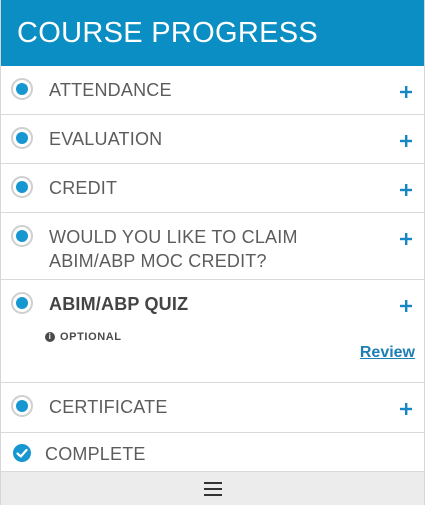 The height and width of the screenshot is (505, 425). I want to click on step-label: CERTIFICATE, so click(108, 407).